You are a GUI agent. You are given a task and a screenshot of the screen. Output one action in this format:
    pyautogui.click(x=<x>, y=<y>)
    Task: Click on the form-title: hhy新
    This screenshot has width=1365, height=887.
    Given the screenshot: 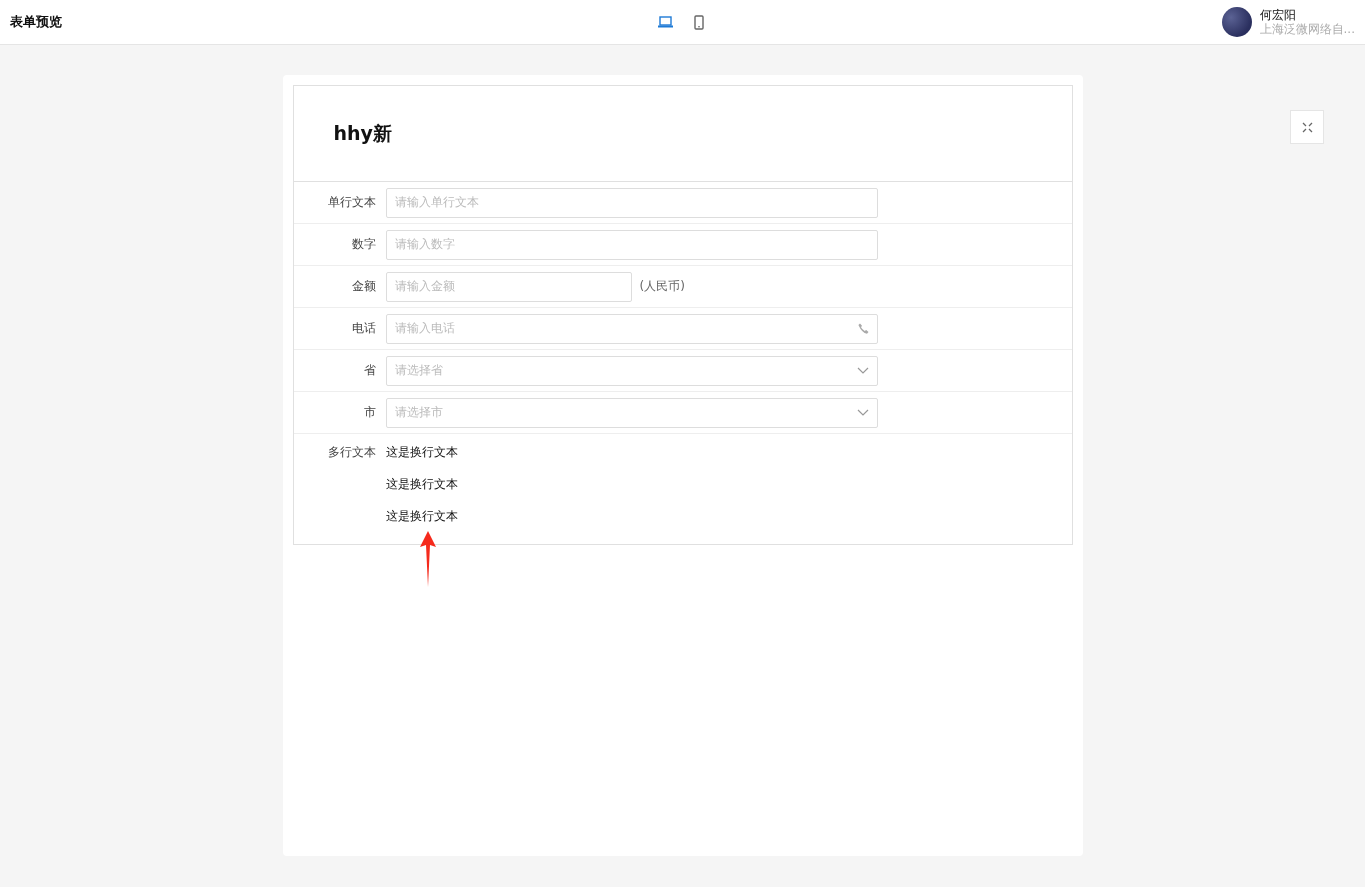 What is the action you would take?
    pyautogui.click(x=682, y=134)
    